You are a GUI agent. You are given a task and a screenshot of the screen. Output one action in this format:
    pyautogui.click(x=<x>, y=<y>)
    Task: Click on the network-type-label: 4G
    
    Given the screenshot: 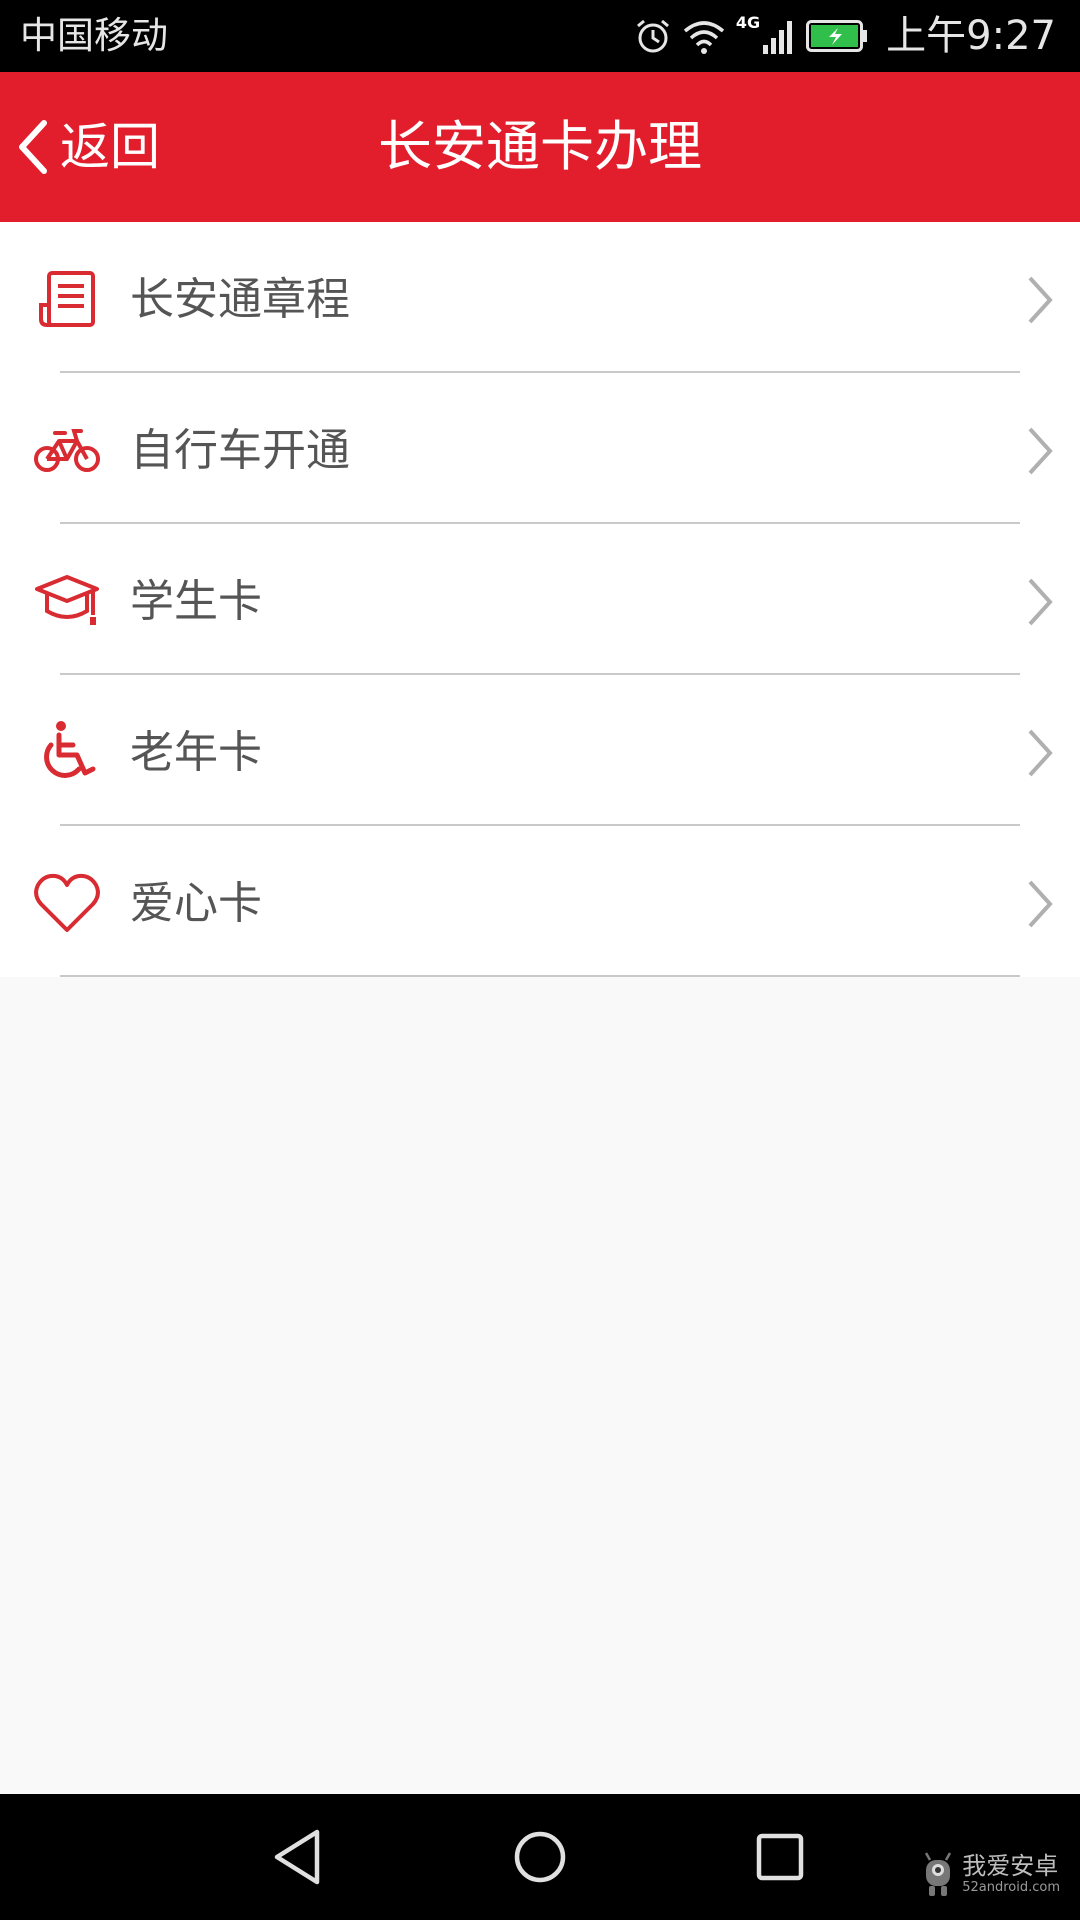 What is the action you would take?
    pyautogui.click(x=748, y=22)
    